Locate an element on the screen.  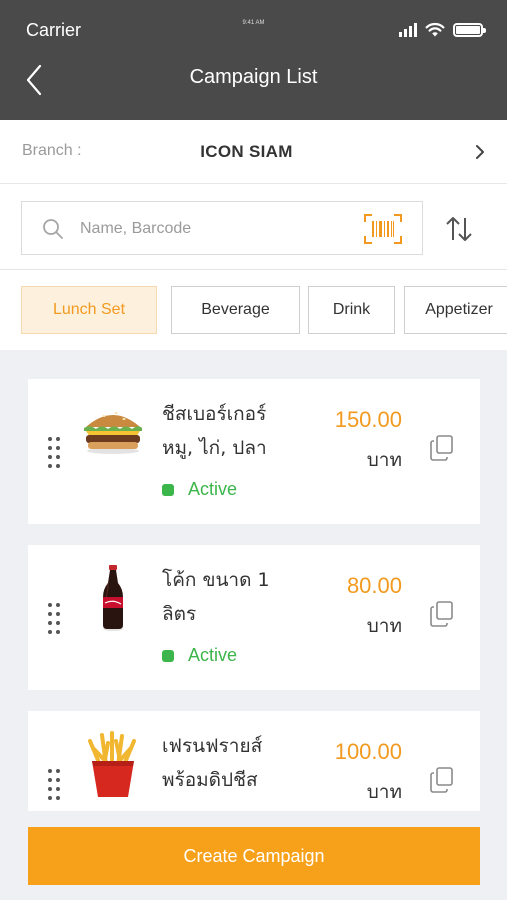
campaign-card: เฟรนฟรายส์ พร้อมดิปชีส 100.00 บาท is located at coordinates (254, 761).